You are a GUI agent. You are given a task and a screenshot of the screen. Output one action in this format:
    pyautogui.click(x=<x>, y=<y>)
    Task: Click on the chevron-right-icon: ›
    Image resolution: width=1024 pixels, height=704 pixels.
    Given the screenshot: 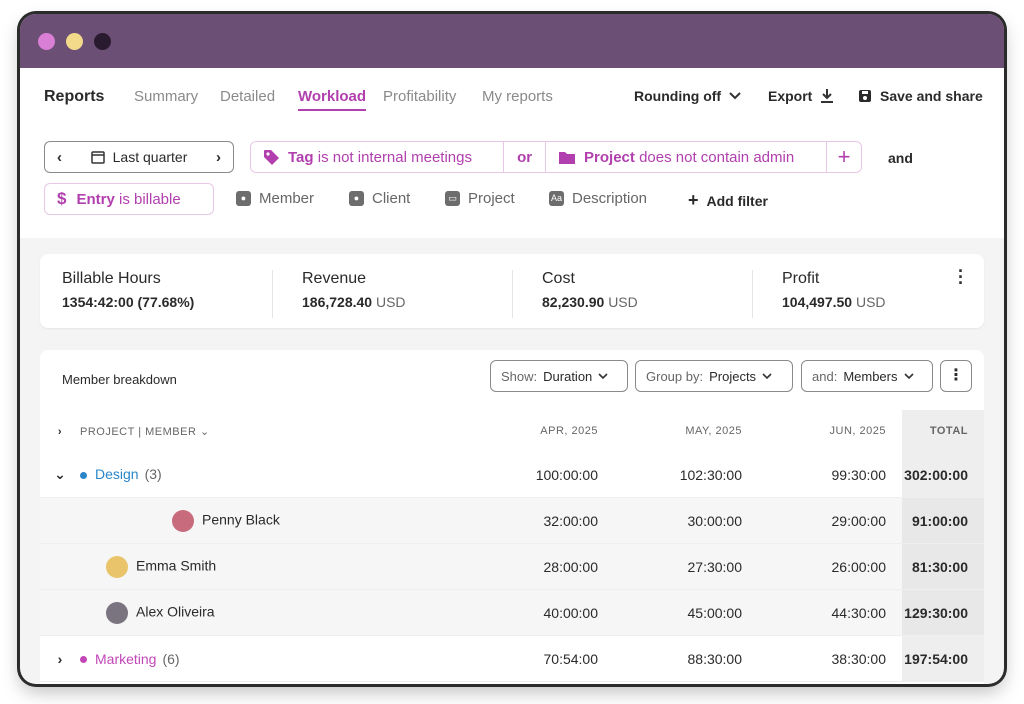 What is the action you would take?
    pyautogui.click(x=218, y=157)
    